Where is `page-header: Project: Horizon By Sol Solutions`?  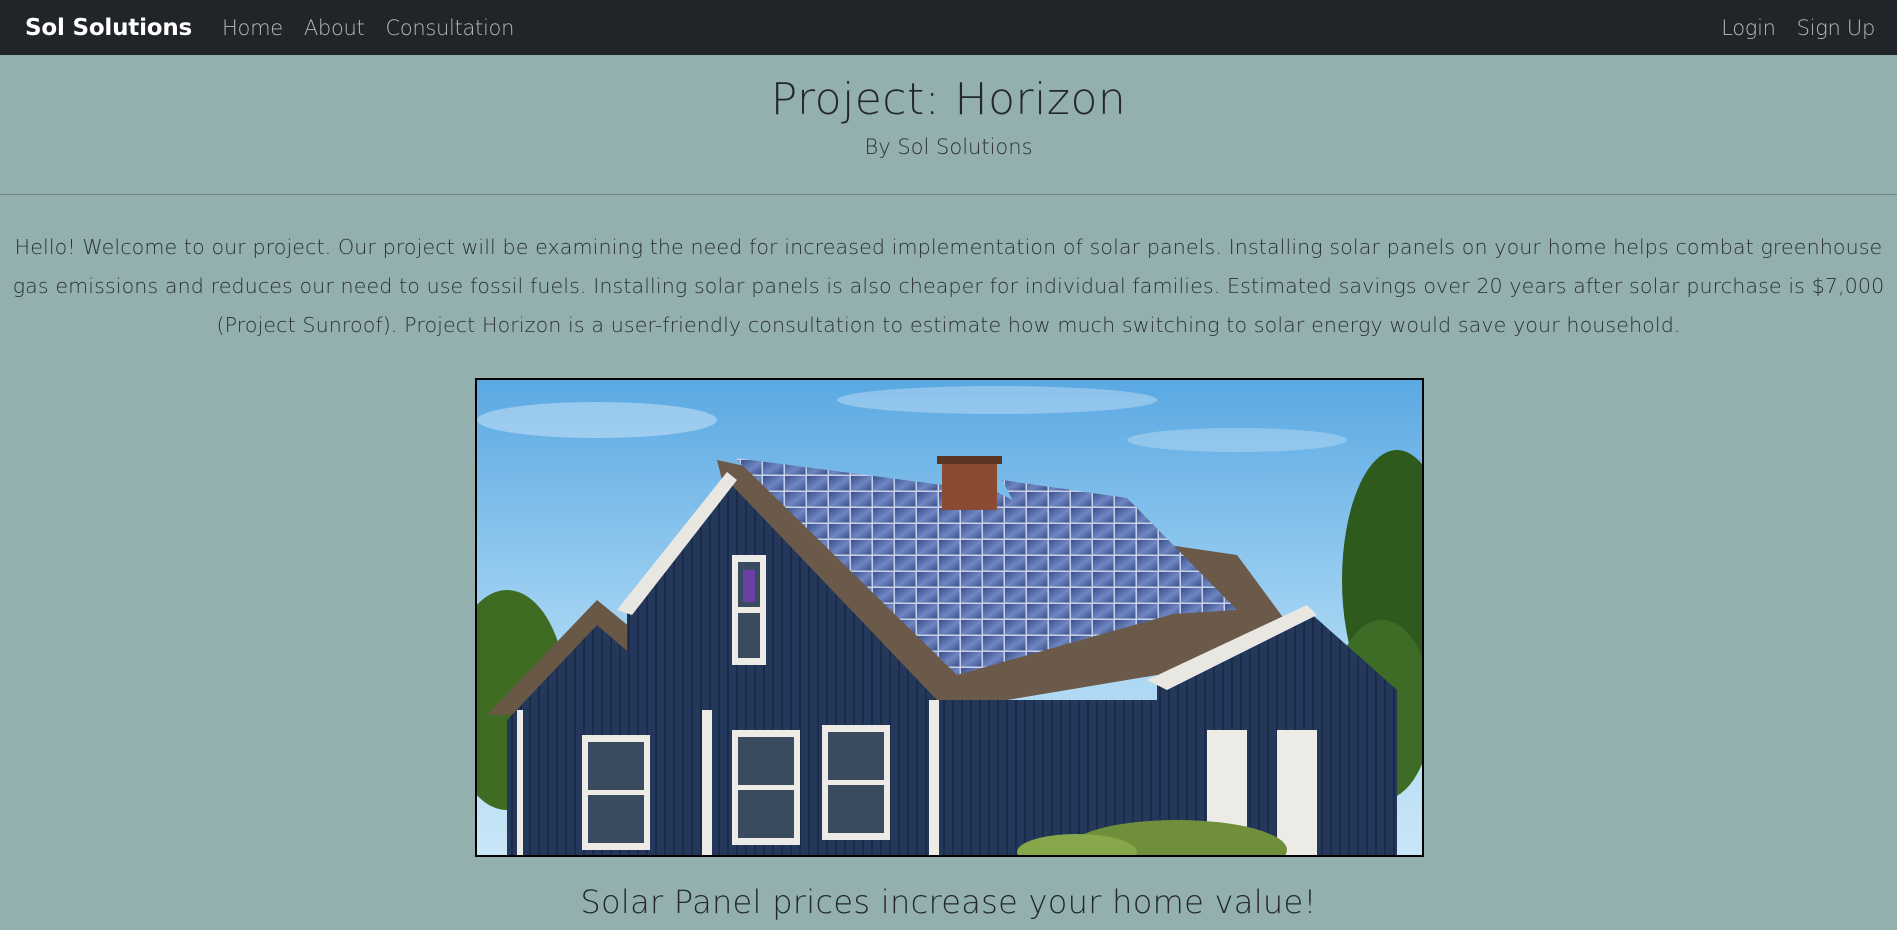
page-header: Project: Horizon By Sol Solutions is located at coordinates (948, 107).